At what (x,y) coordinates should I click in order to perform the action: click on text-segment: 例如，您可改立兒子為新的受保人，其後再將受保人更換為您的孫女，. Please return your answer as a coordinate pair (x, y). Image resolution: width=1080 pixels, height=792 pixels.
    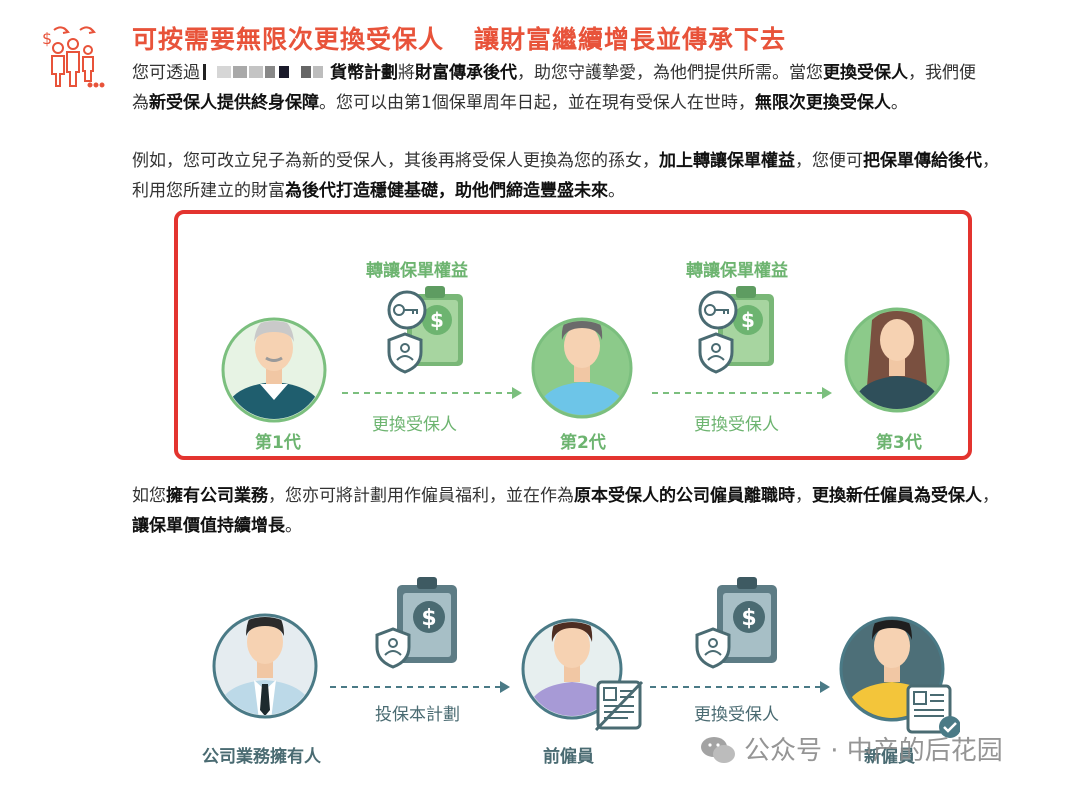
    Looking at the image, I should click on (395, 161).